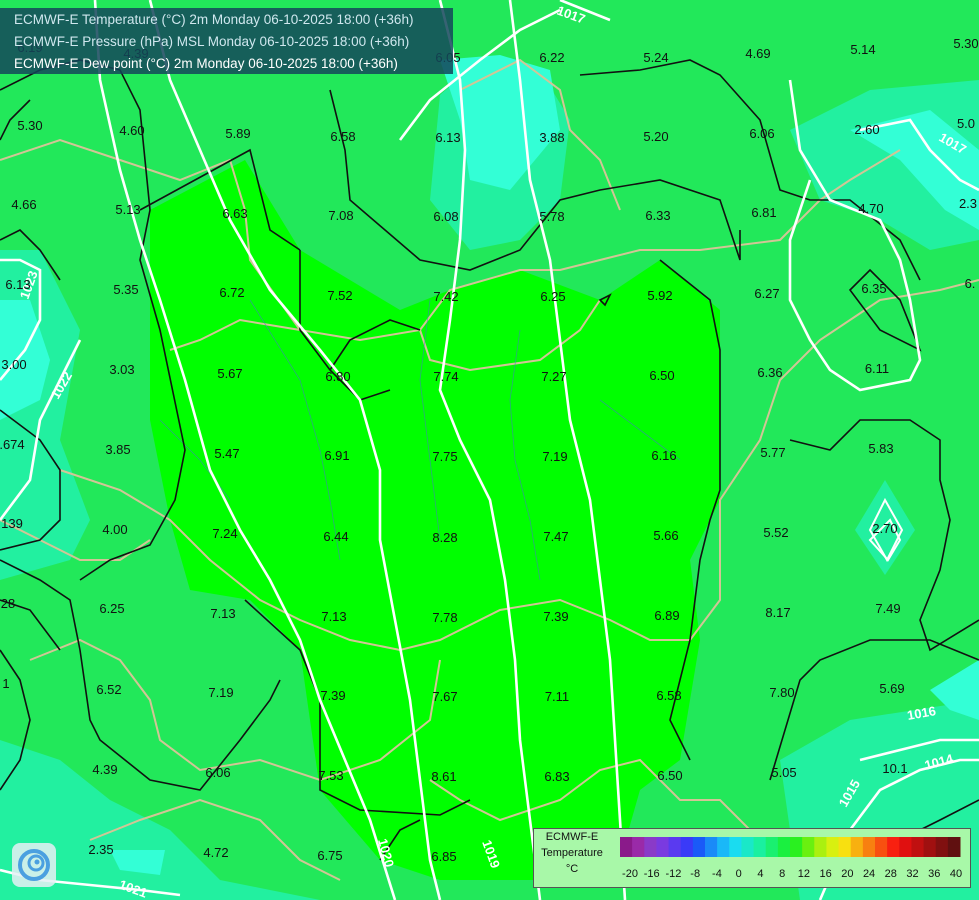 This screenshot has height=900, width=979. What do you see at coordinates (131, 130) in the screenshot?
I see `temperature-value: 4.60` at bounding box center [131, 130].